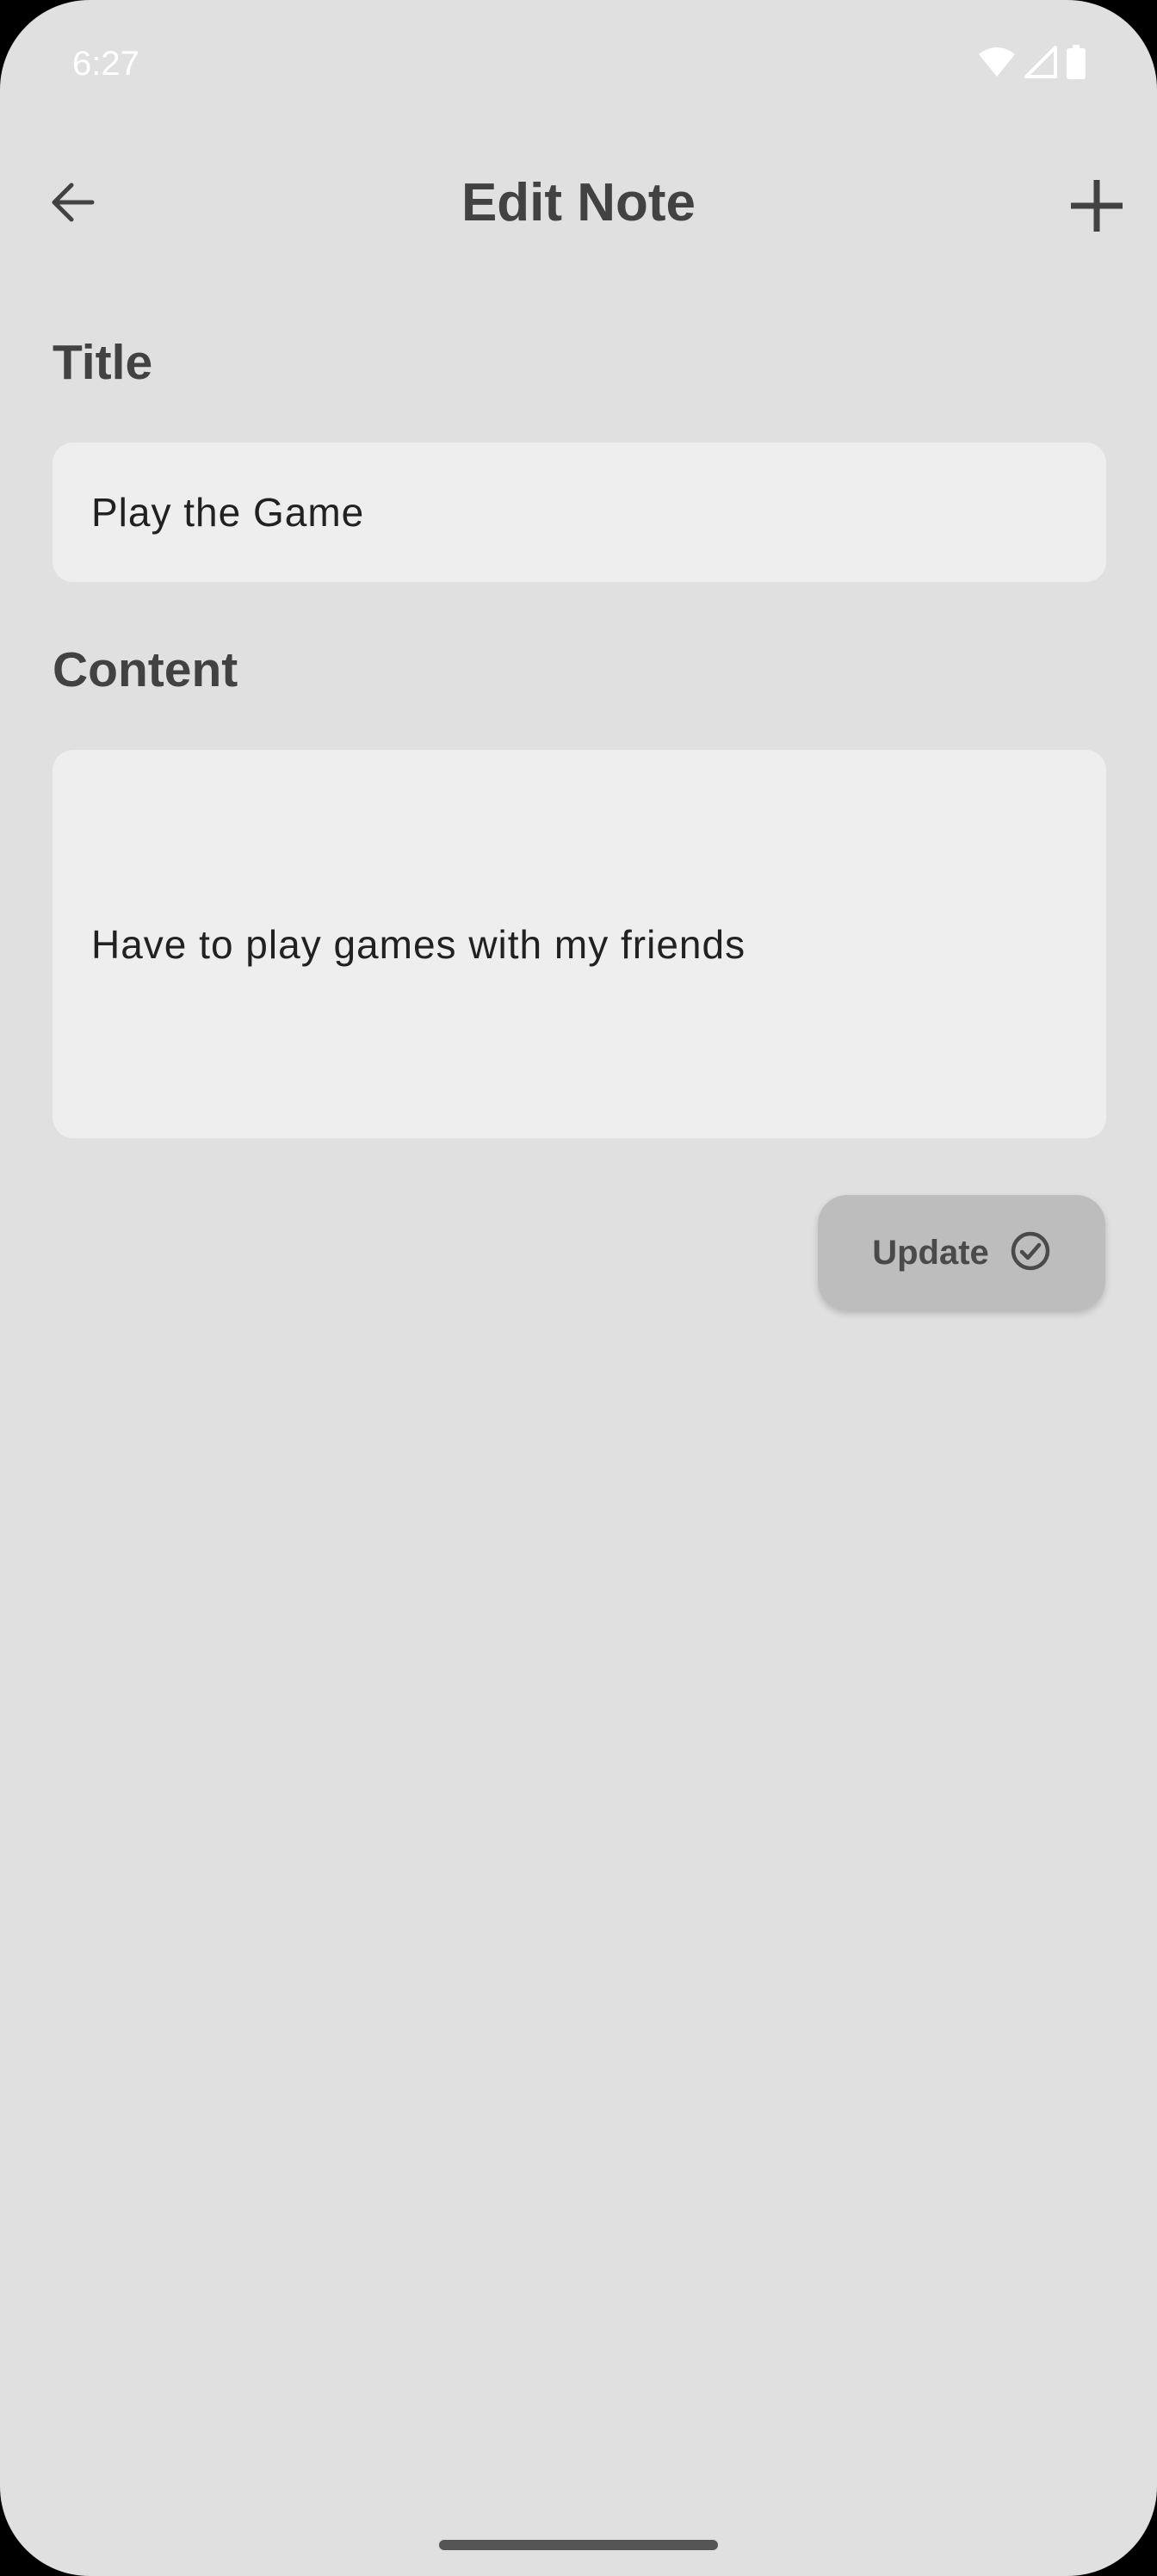 The height and width of the screenshot is (2576, 1157). What do you see at coordinates (1040, 64) in the screenshot?
I see `cell-signal-icon` at bounding box center [1040, 64].